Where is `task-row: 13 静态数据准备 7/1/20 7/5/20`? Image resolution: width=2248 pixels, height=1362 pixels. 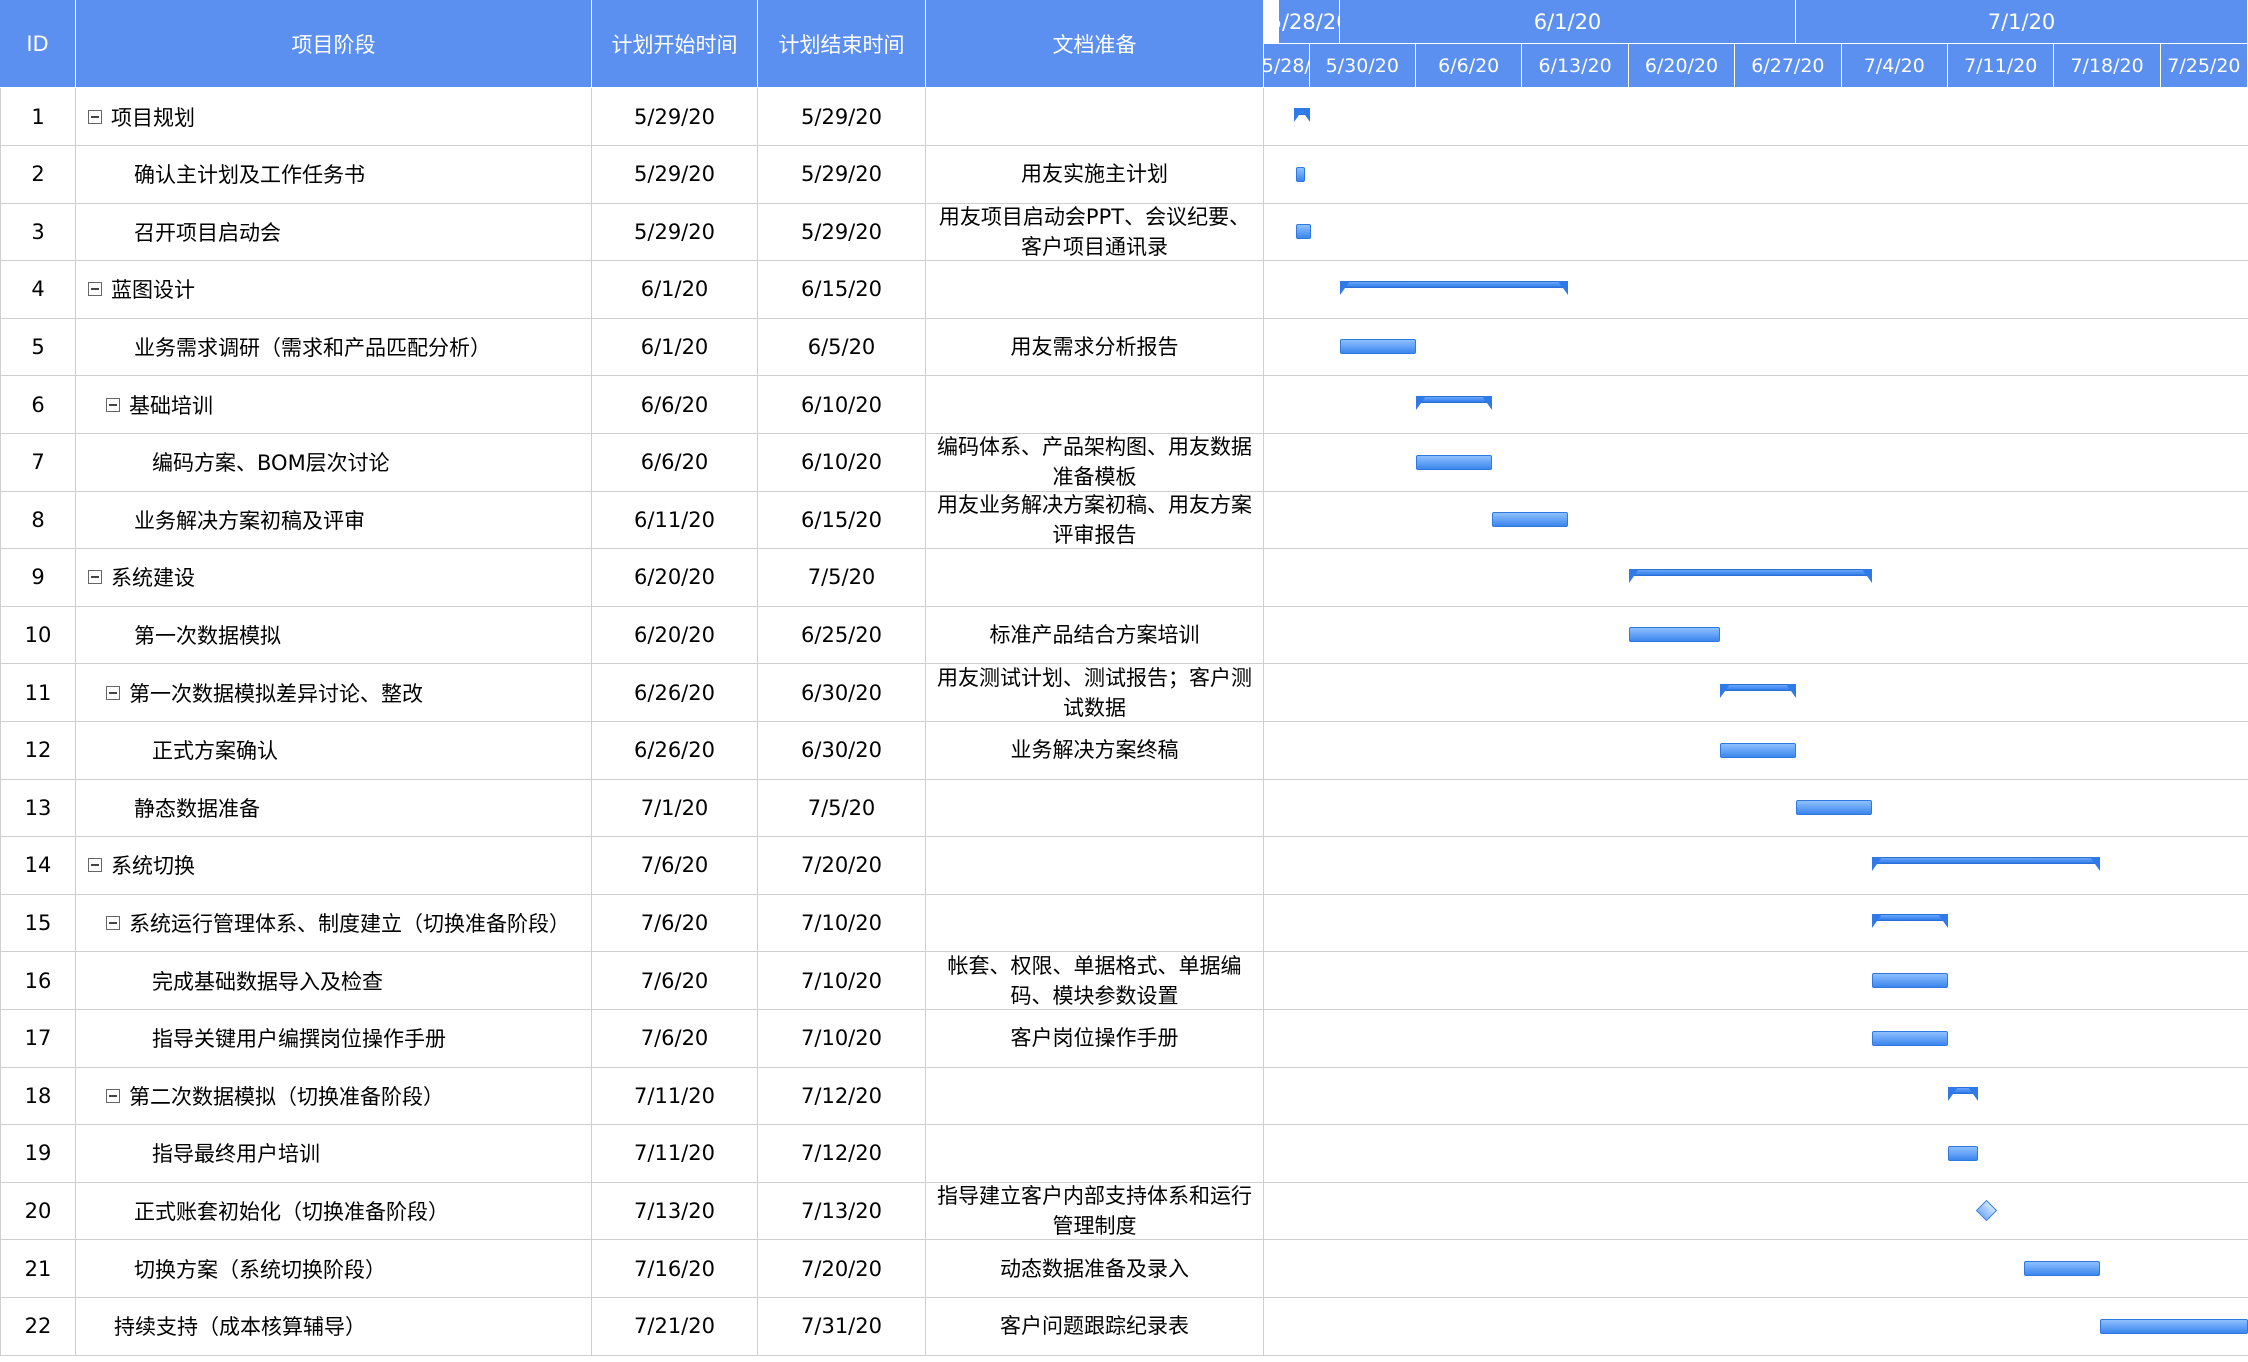 task-row: 13 静态数据准备 7/1/20 7/5/20 is located at coordinates (1124, 808).